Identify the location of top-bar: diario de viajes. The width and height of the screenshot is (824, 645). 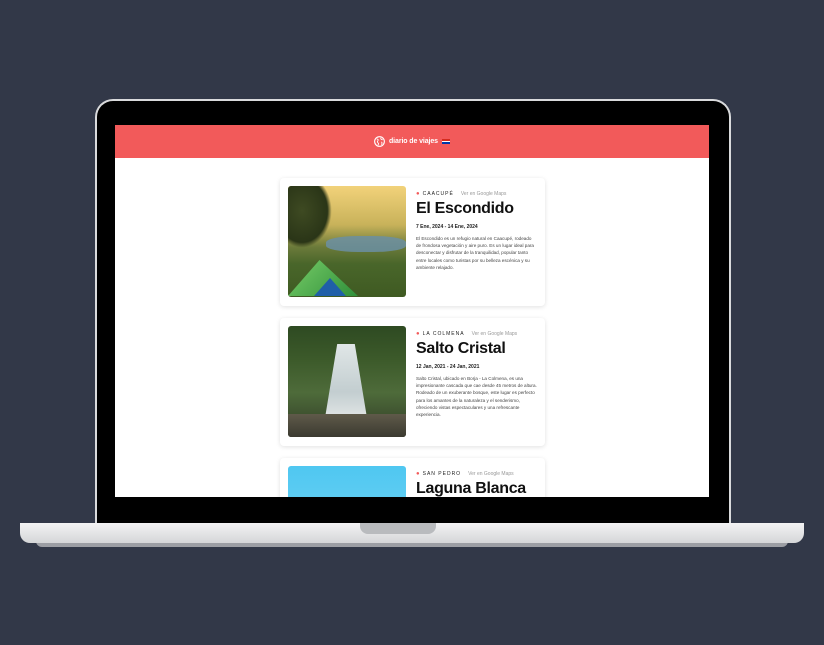
(412, 141).